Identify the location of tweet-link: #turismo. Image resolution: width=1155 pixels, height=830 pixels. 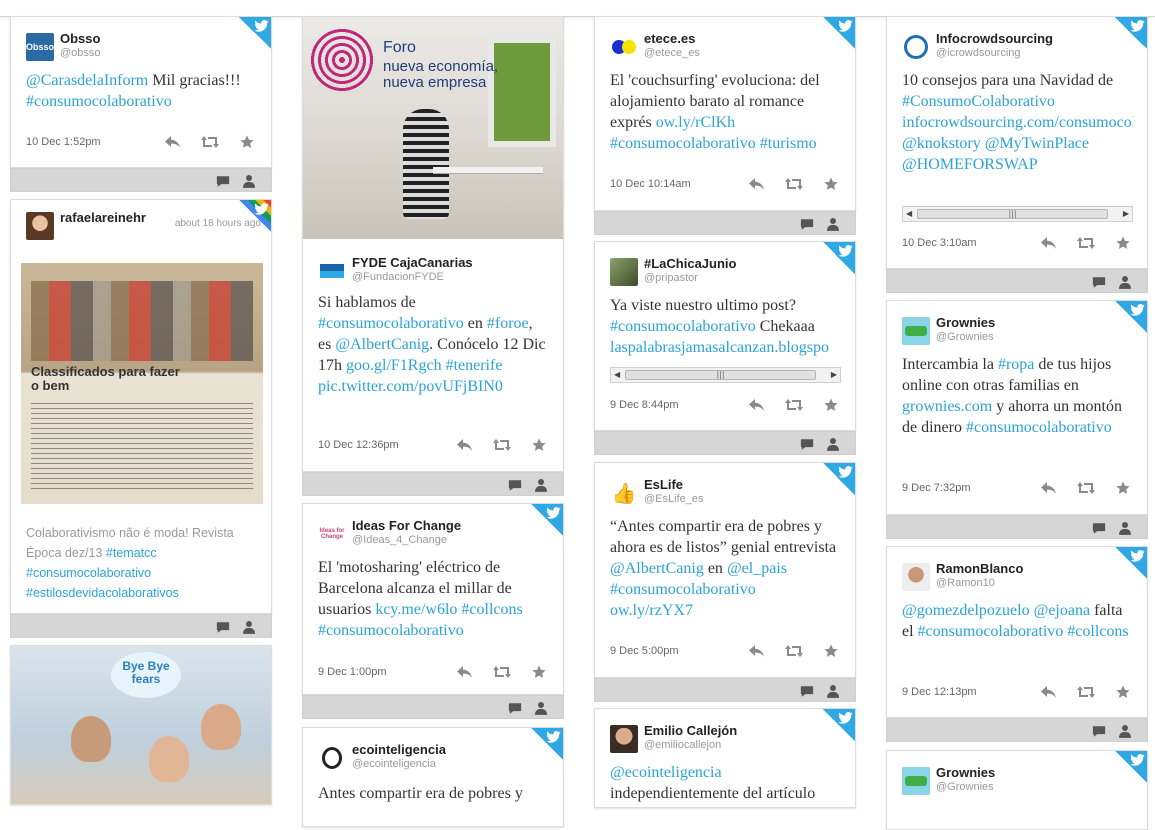
(788, 143).